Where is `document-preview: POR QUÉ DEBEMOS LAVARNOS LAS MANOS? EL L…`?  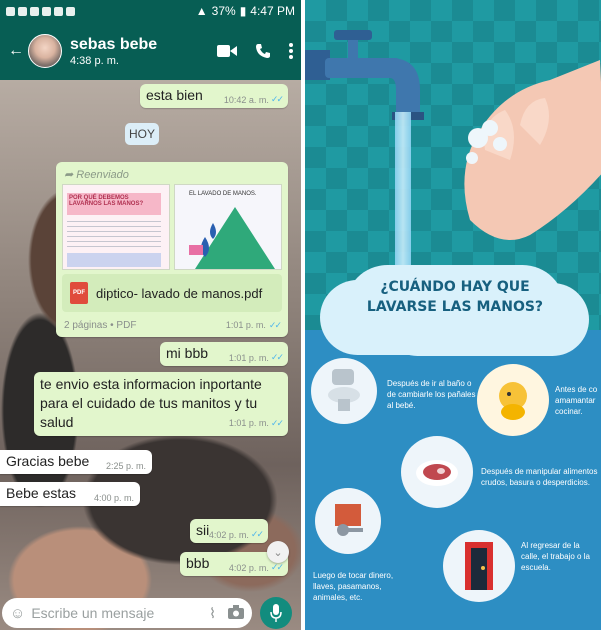
document-preview: POR QUÉ DEBEMOS LAVARNOS LAS MANOS? EL L… is located at coordinates (172, 227).